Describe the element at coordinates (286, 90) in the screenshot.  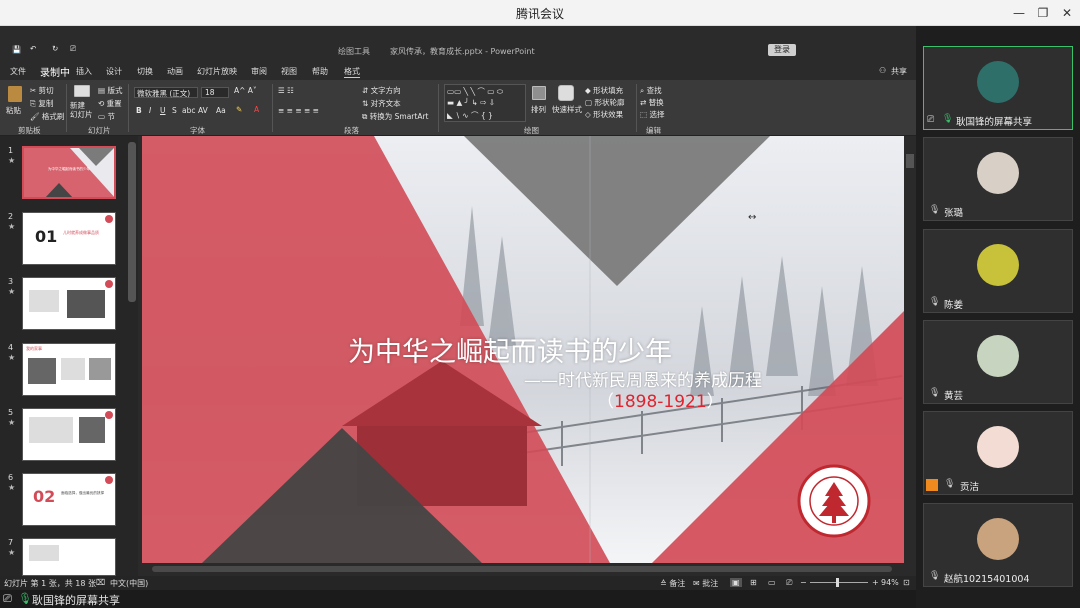
I see `bullets-icon: ☰ ☷` at that location.